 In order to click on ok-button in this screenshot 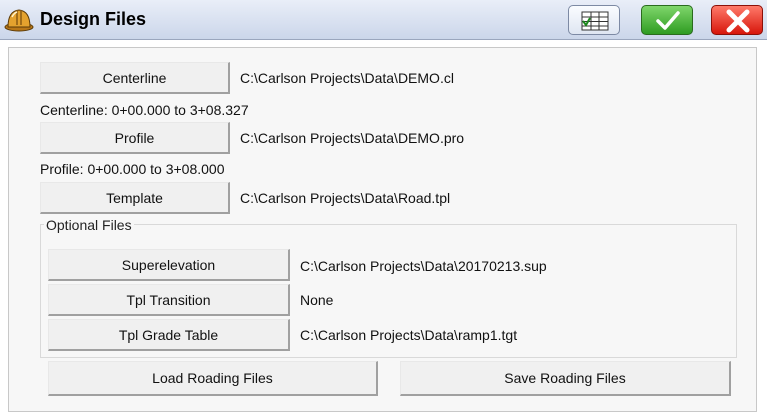, I will do `click(667, 20)`.